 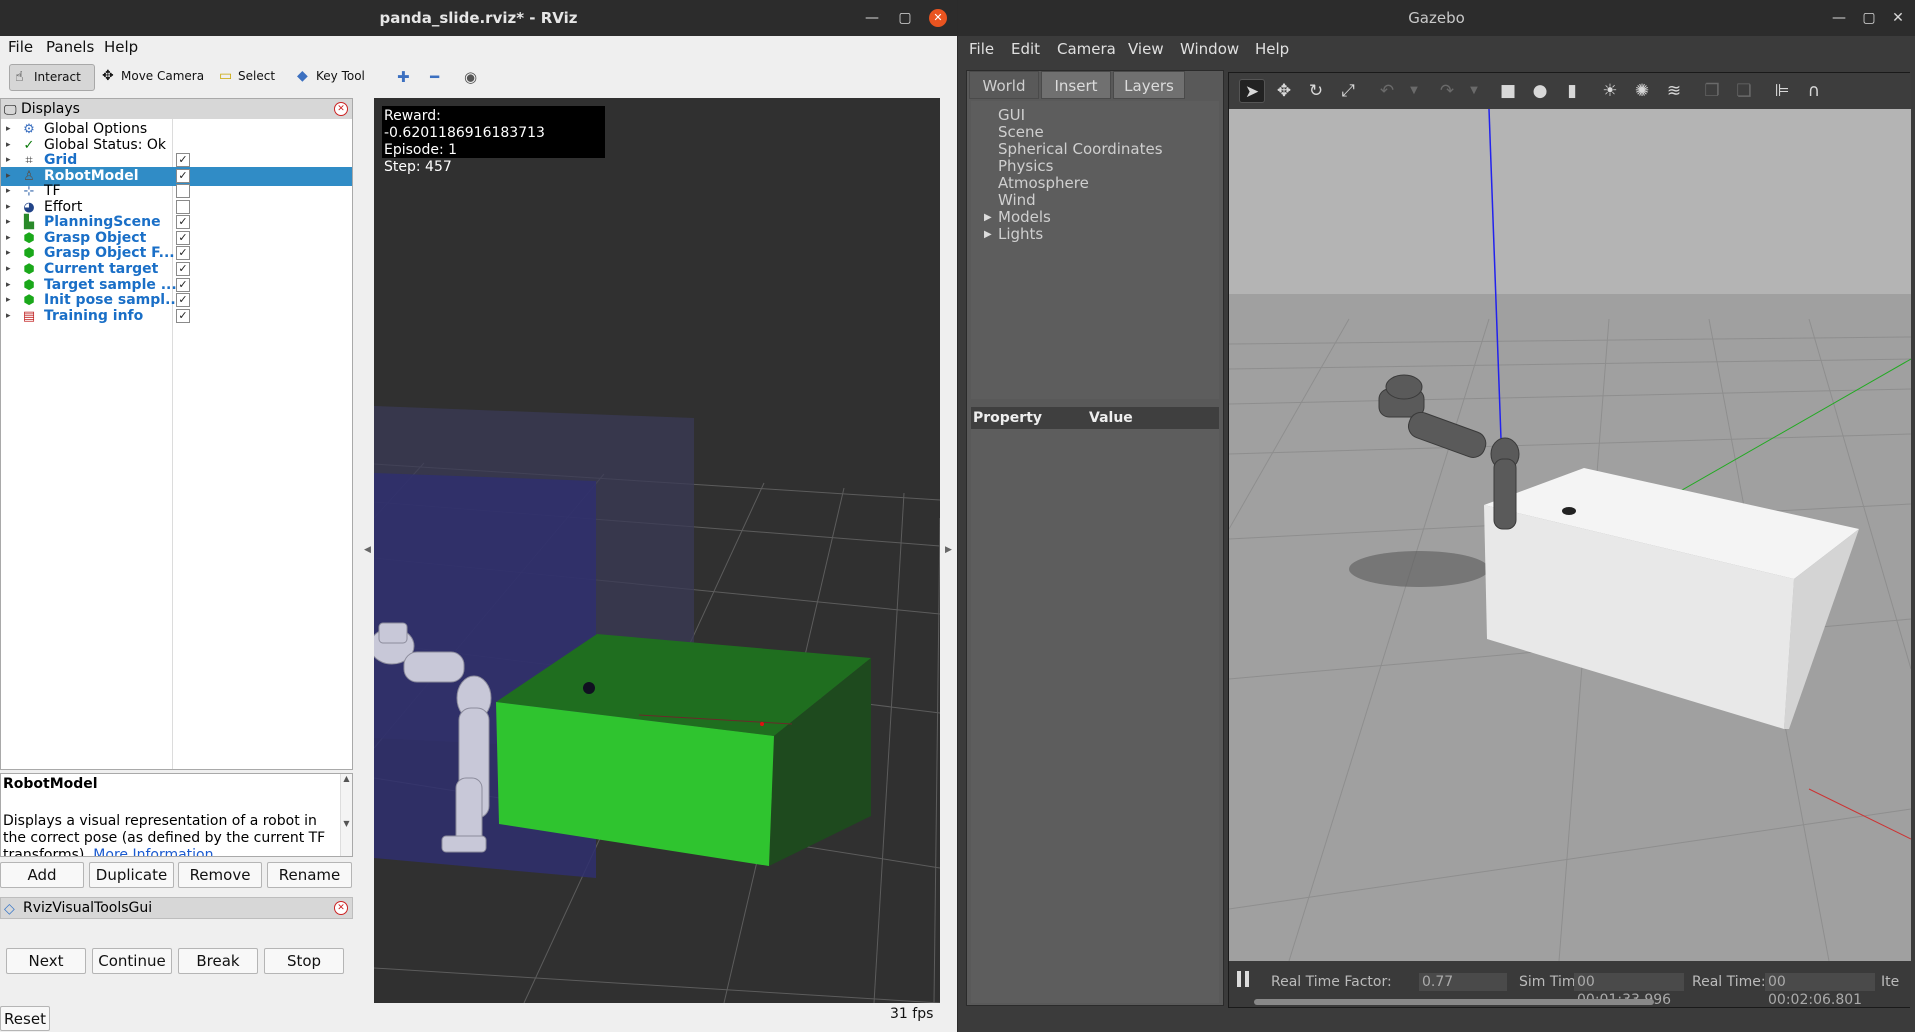 What do you see at coordinates (155, 851) in the screenshot?
I see `more-information-link: More Information.` at bounding box center [155, 851].